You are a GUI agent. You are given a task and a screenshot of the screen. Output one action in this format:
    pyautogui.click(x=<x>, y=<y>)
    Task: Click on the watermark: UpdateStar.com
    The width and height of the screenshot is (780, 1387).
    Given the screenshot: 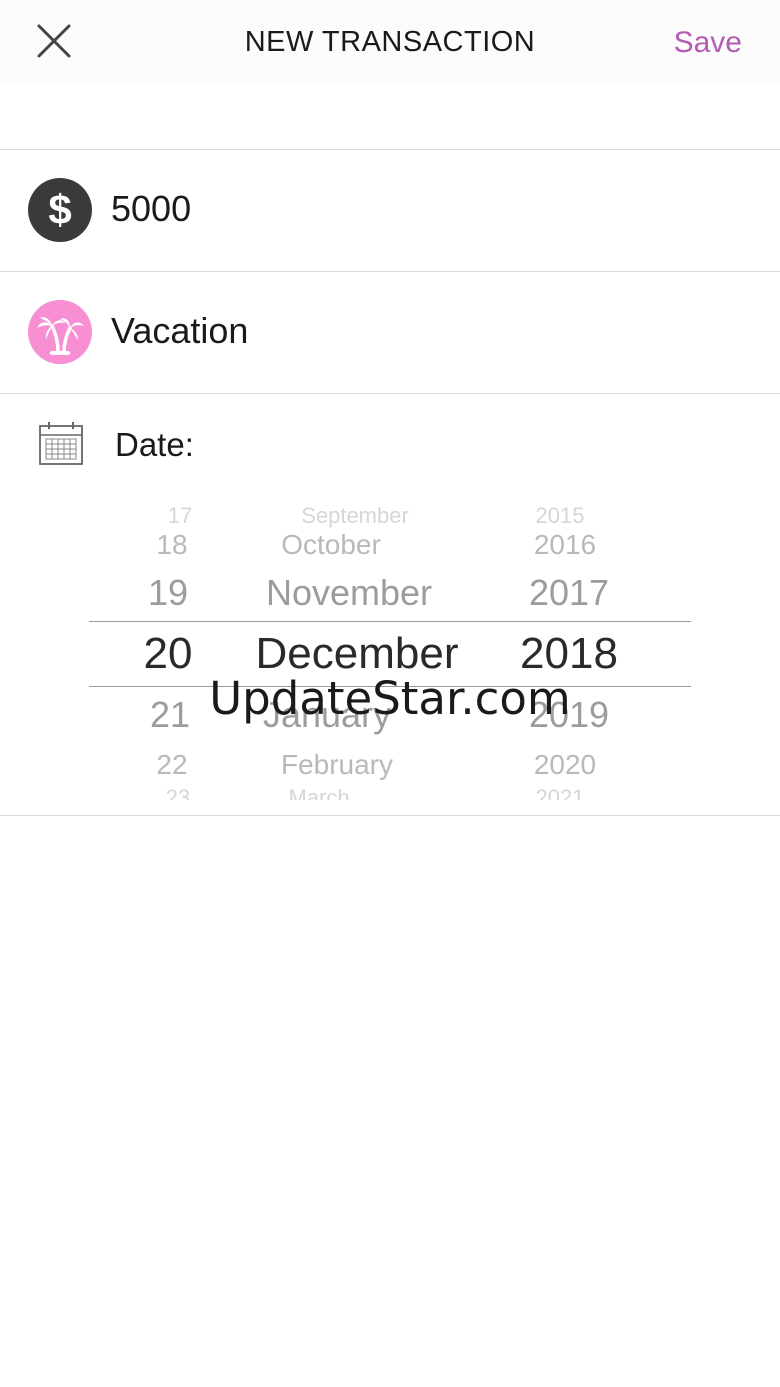 What is the action you would take?
    pyautogui.click(x=390, y=698)
    